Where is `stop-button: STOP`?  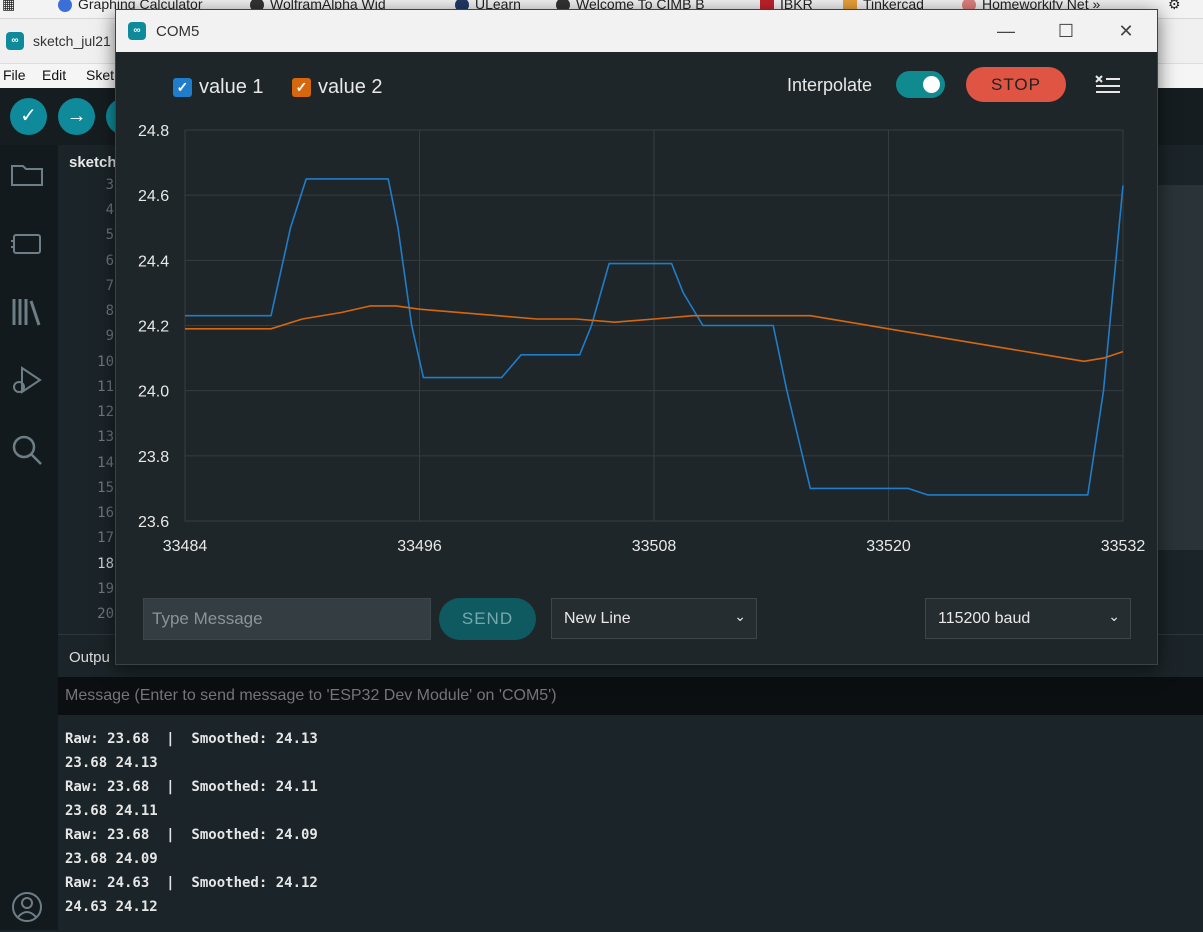
stop-button: STOP is located at coordinates (1016, 84).